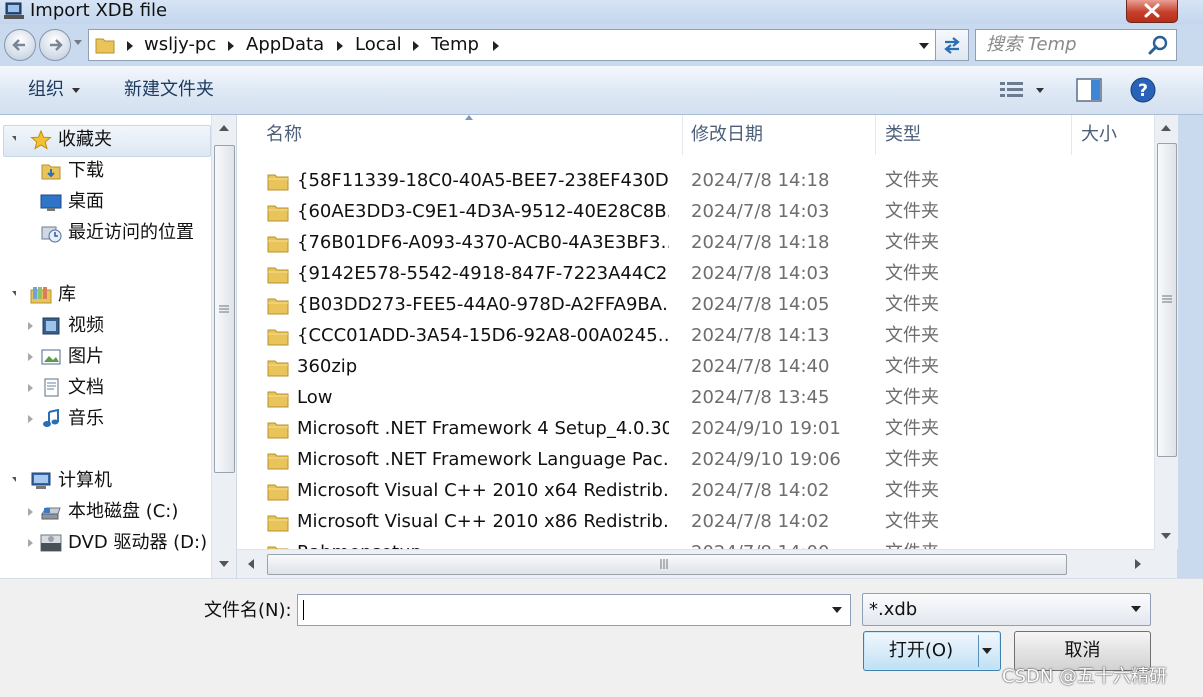 Image resolution: width=1203 pixels, height=697 pixels. I want to click on back-button, so click(20, 45).